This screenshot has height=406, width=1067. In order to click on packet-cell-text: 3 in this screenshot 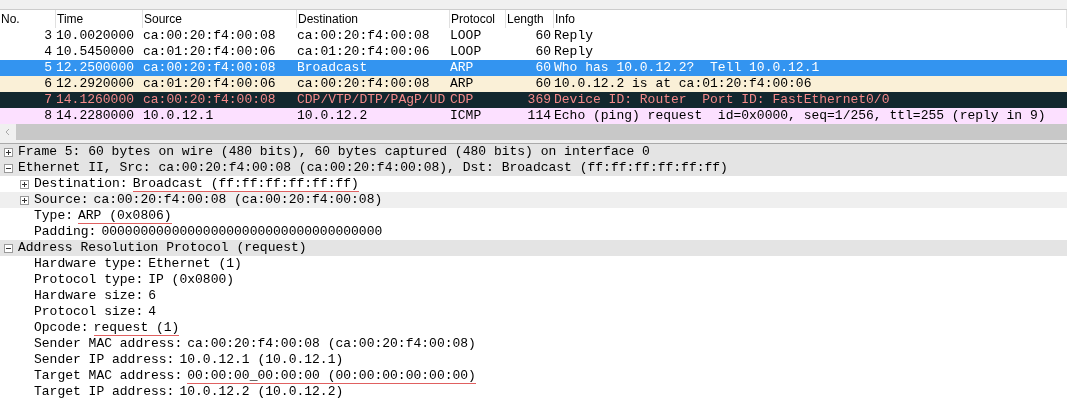, I will do `click(48, 36)`.